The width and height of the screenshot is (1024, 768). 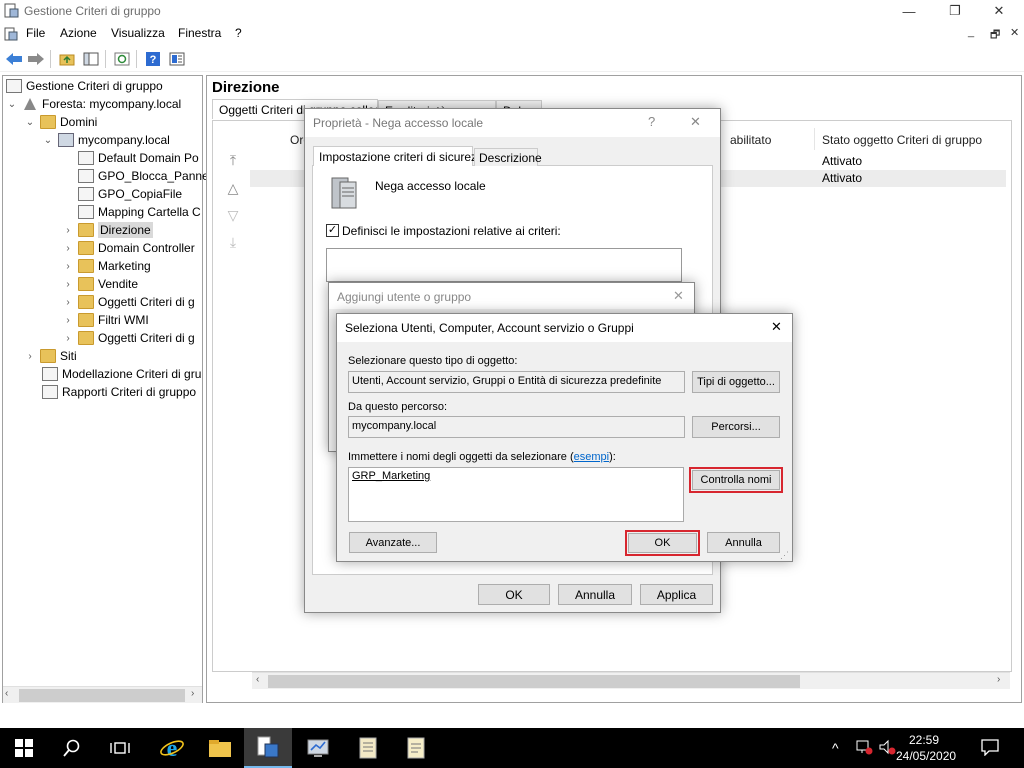 What do you see at coordinates (401, 156) in the screenshot?
I see `tab-security-policy-settings: Impostazione criteri di sicurezza` at bounding box center [401, 156].